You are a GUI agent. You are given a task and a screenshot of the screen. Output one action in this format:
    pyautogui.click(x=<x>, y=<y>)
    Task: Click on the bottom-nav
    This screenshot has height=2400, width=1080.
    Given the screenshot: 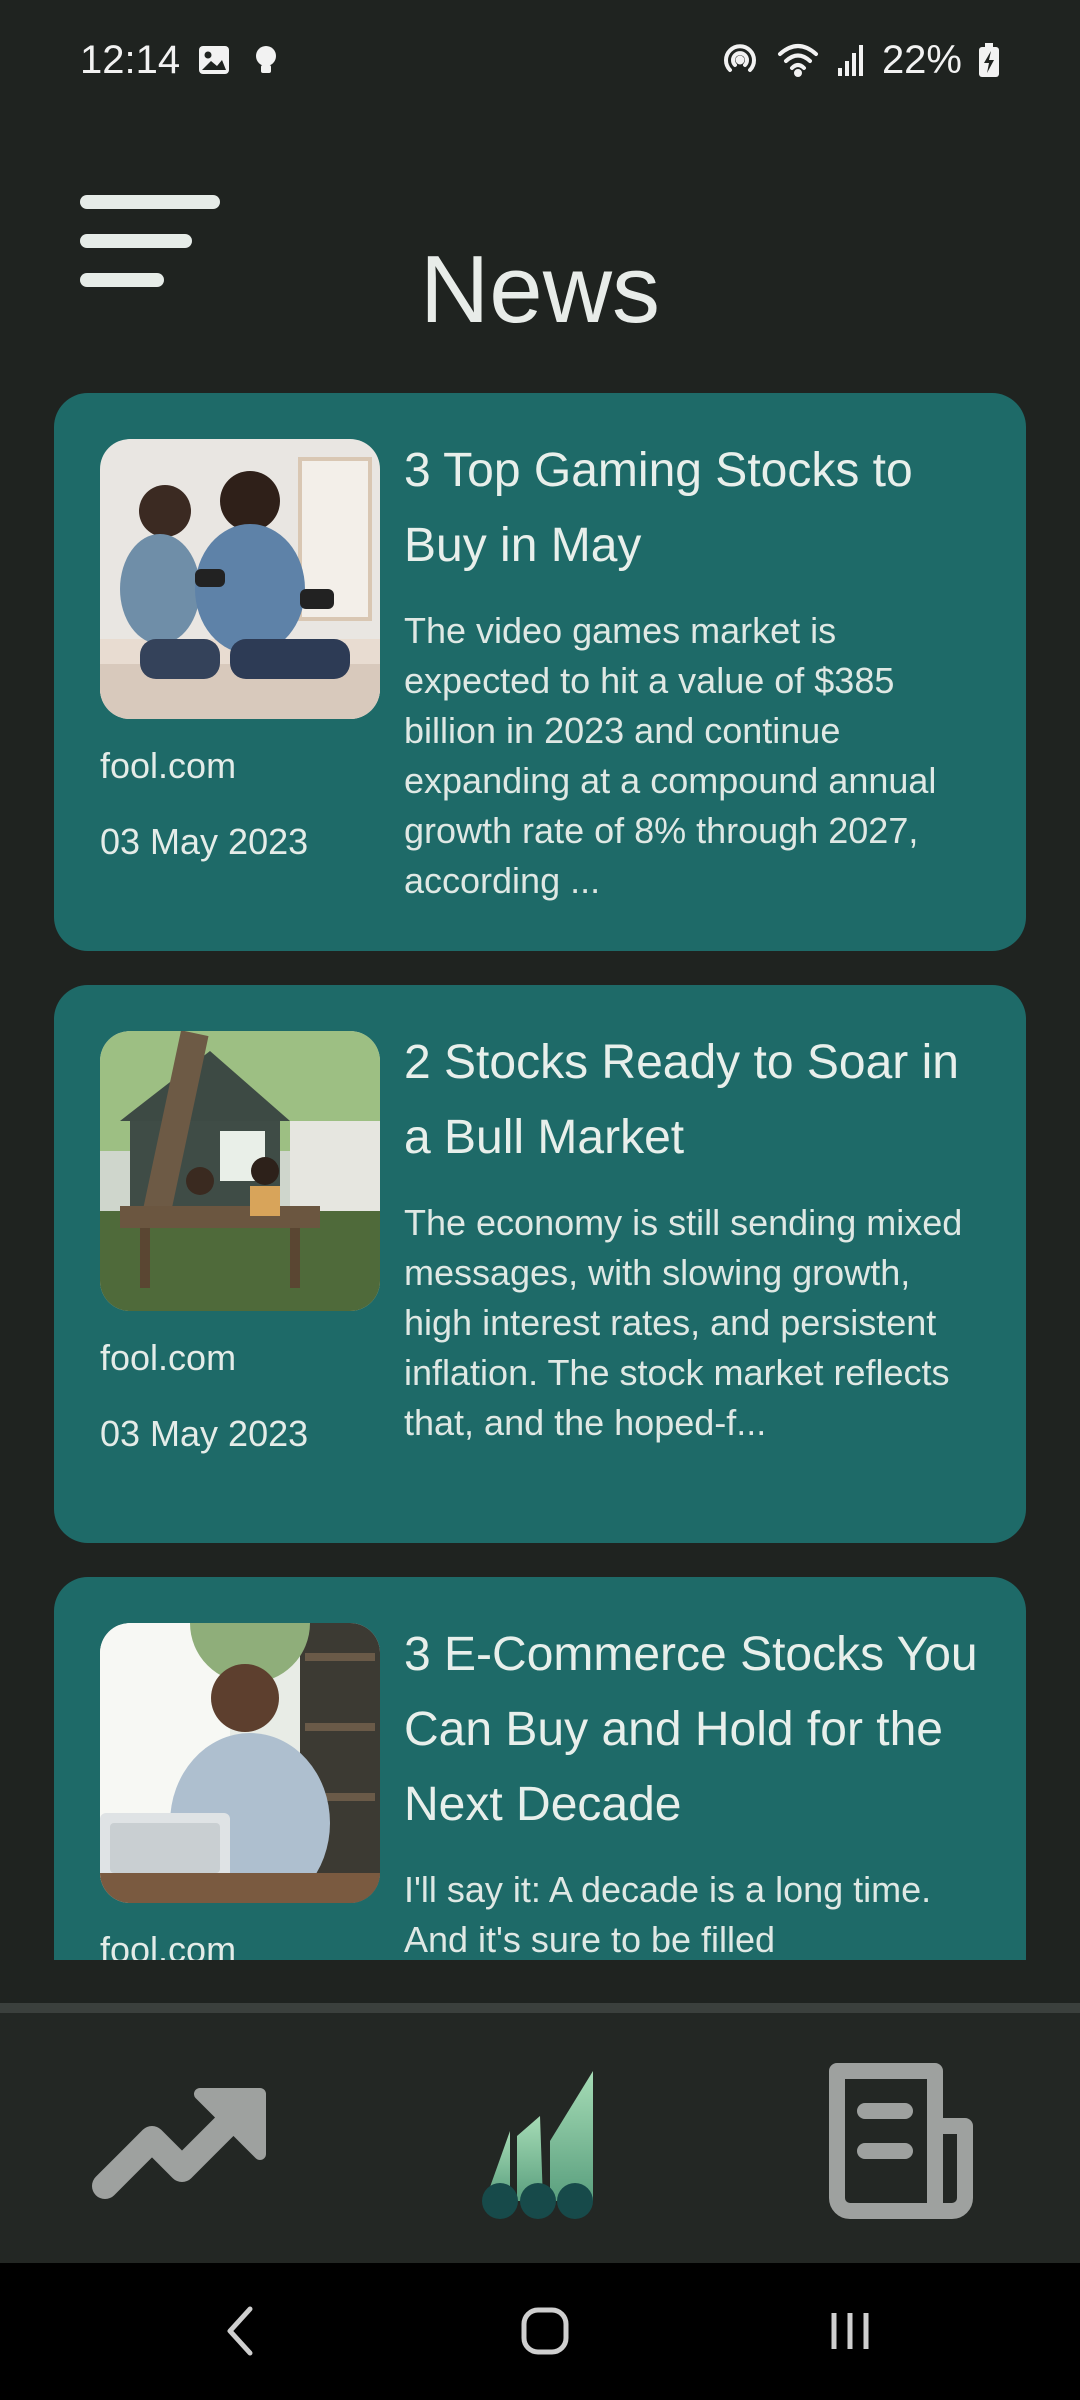 What is the action you would take?
    pyautogui.click(x=540, y=2138)
    